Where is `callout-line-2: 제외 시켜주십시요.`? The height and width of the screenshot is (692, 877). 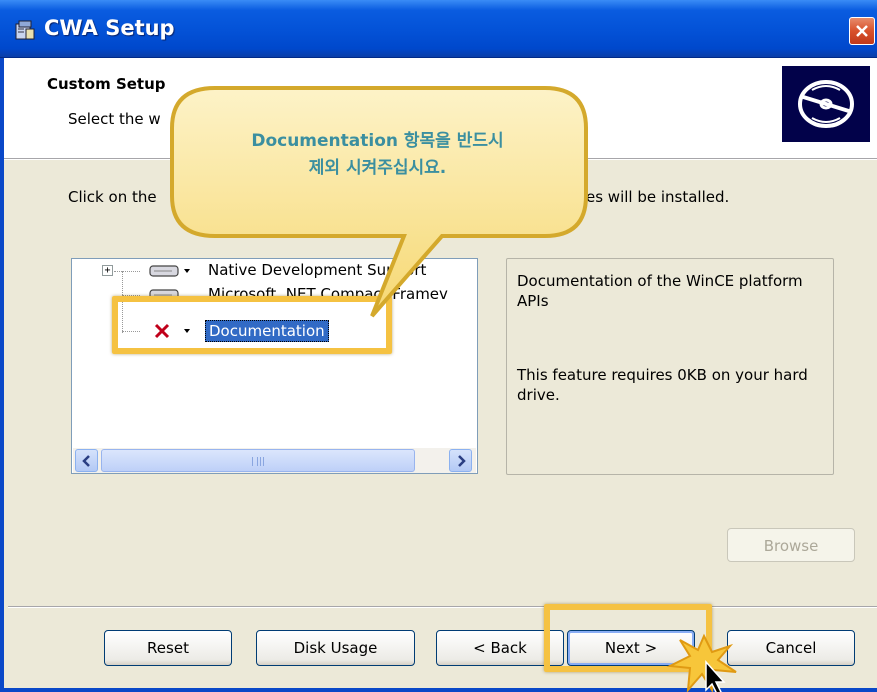
callout-line-2: 제외 시켜주십시요. is located at coordinates (377, 168).